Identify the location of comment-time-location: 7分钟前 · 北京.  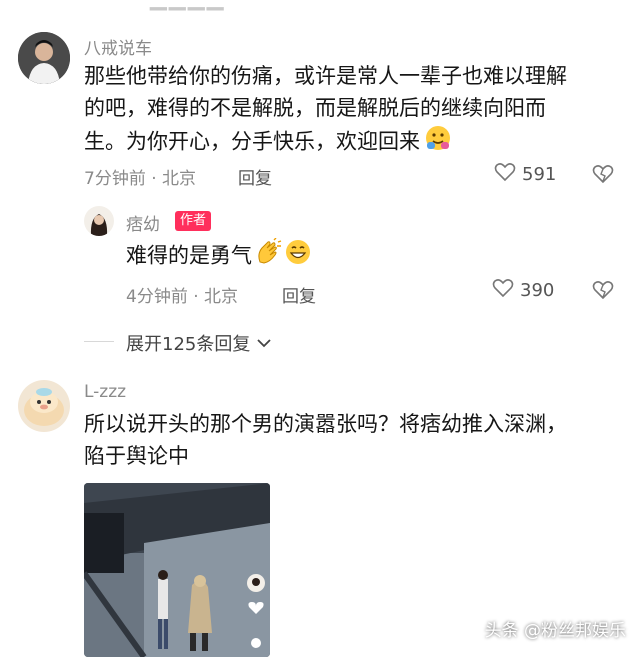
(140, 179).